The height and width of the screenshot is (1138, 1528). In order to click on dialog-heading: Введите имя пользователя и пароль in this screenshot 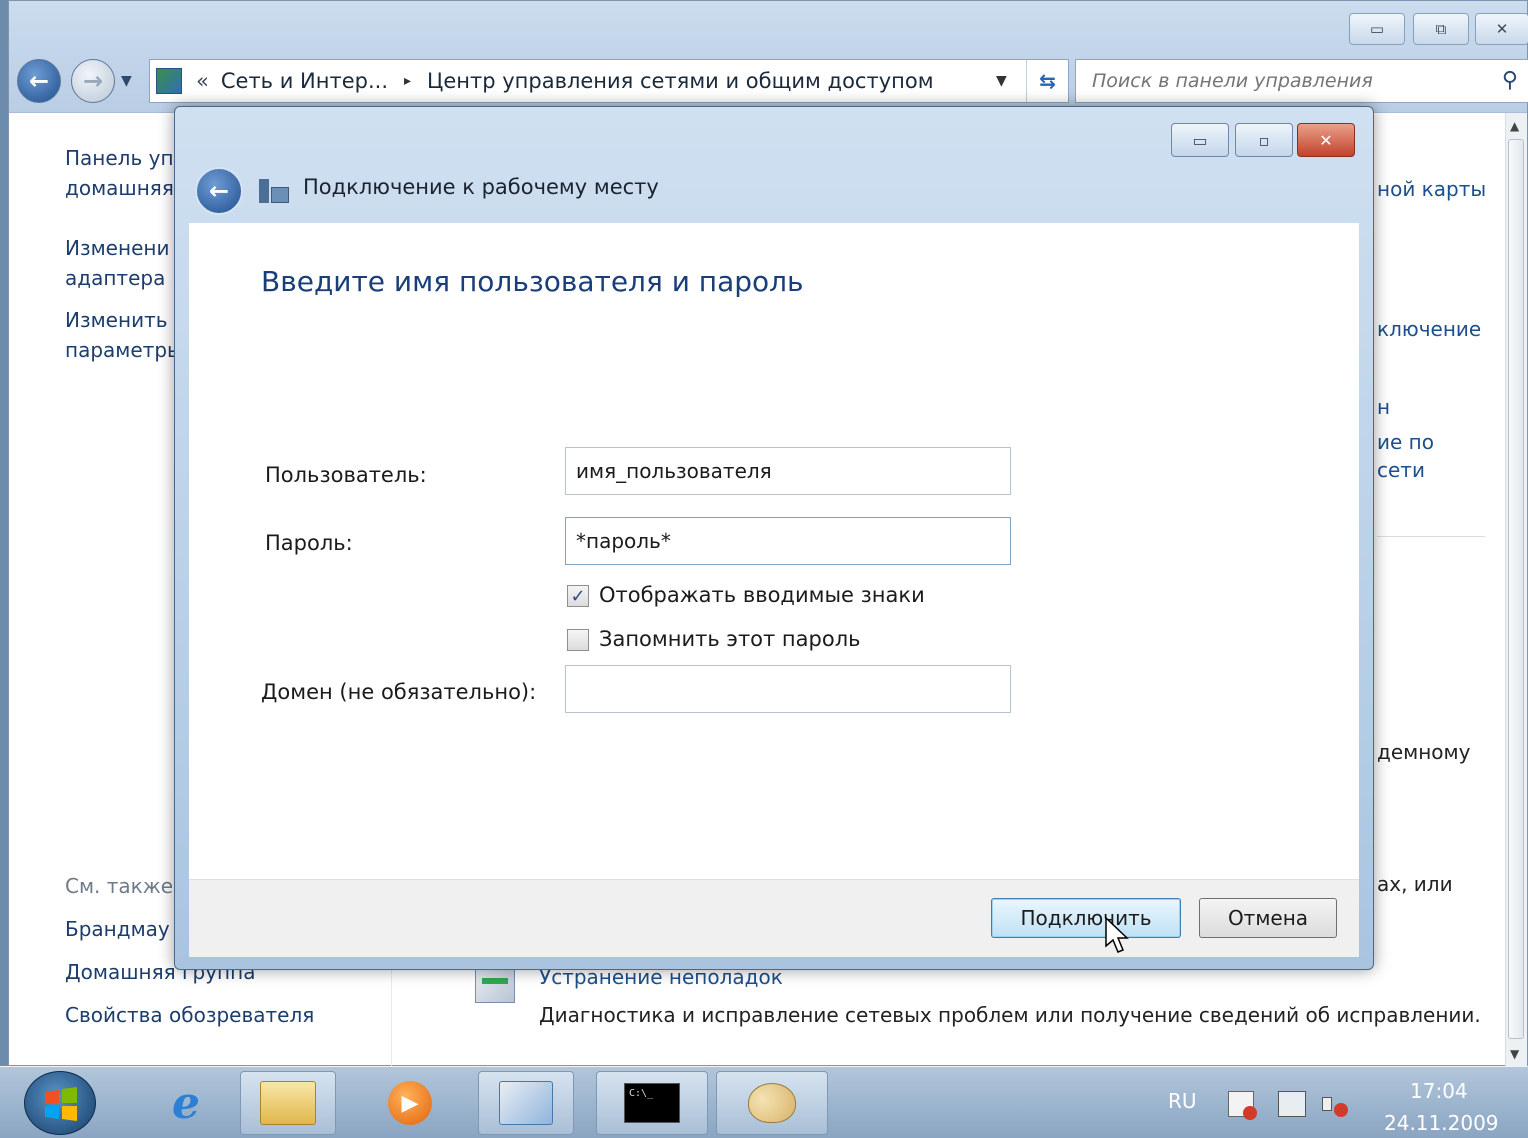, I will do `click(532, 281)`.